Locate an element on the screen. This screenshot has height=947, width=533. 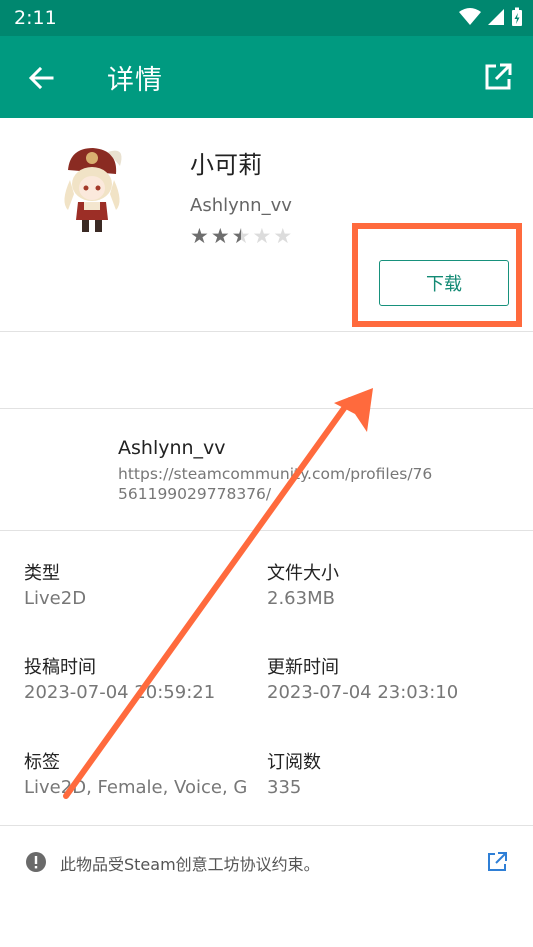
annotation-highlight-box is located at coordinates (437, 275).